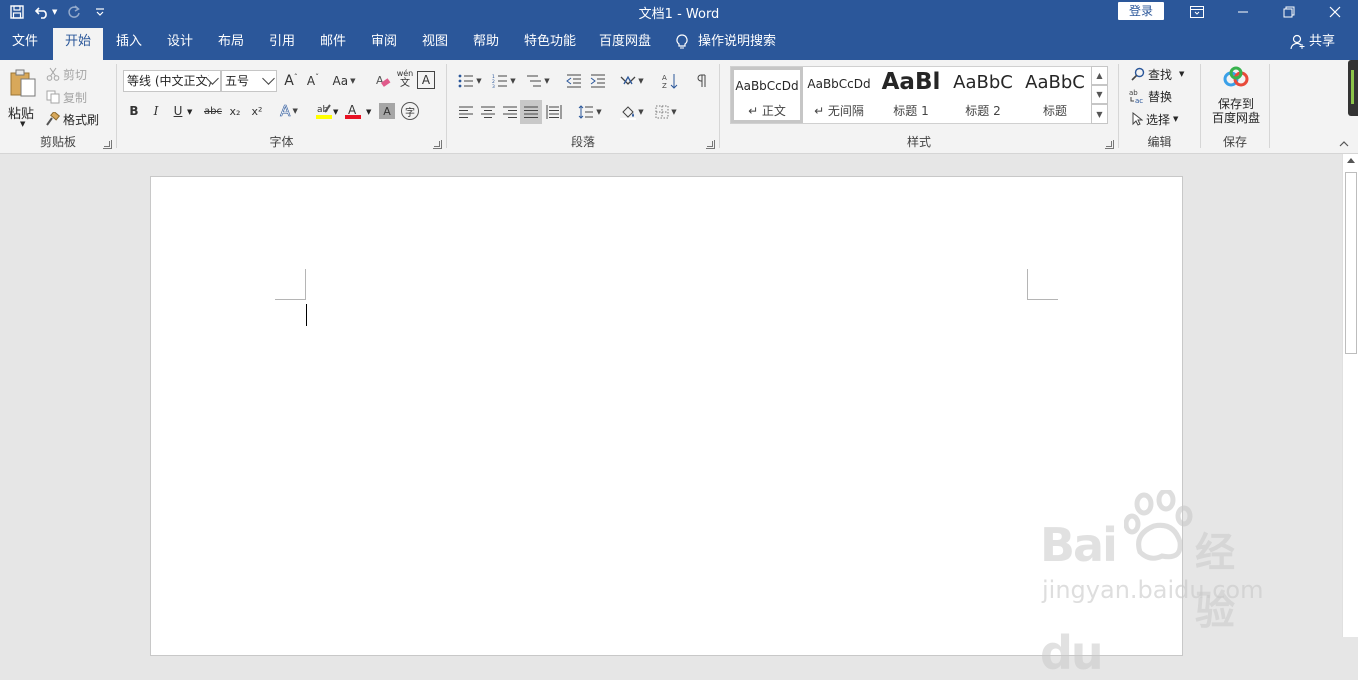  Describe the element at coordinates (632, 81) in the screenshot. I see `chinese-layout-button: ▼` at that location.